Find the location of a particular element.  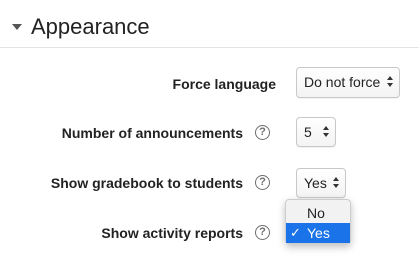

number-of-announcements-label: Number of announcements is located at coordinates (152, 133).